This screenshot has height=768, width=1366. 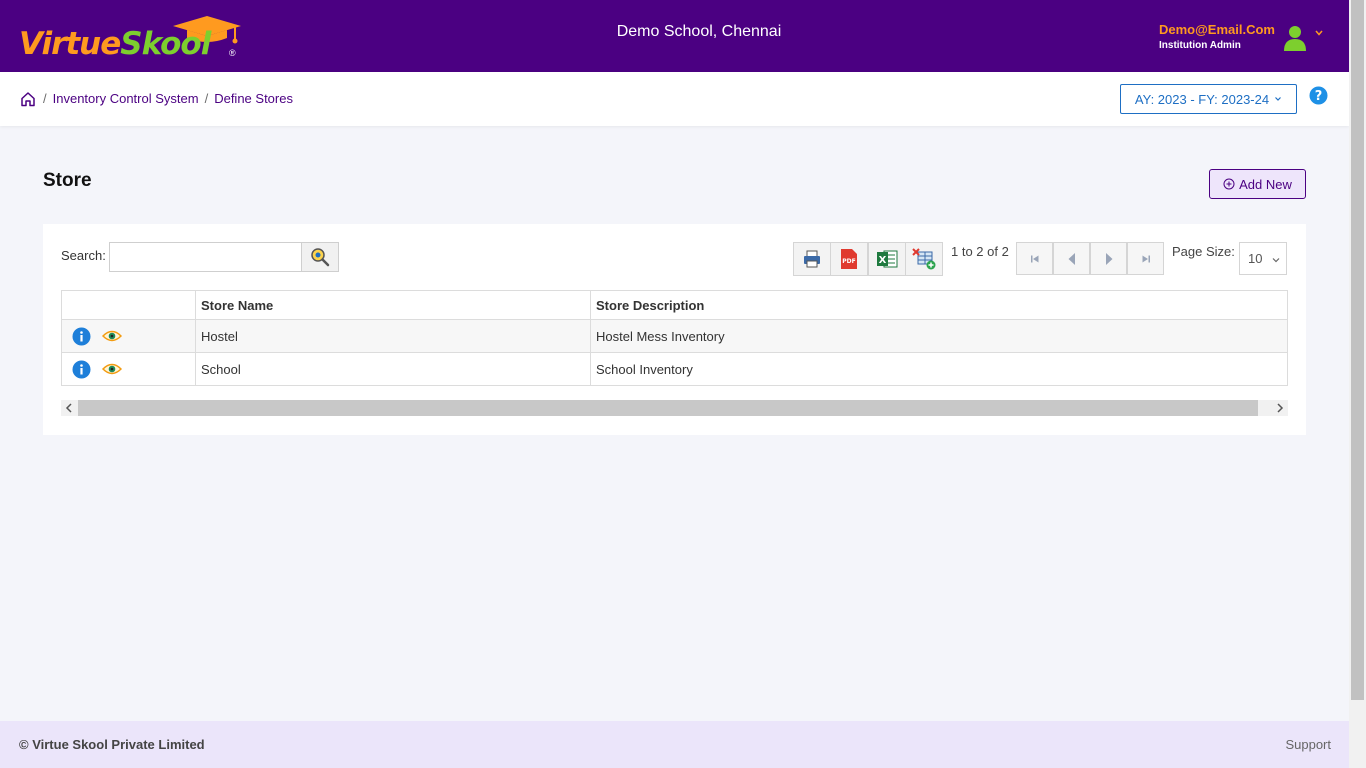 I want to click on page-size-value: 10, so click(x=1255, y=258).